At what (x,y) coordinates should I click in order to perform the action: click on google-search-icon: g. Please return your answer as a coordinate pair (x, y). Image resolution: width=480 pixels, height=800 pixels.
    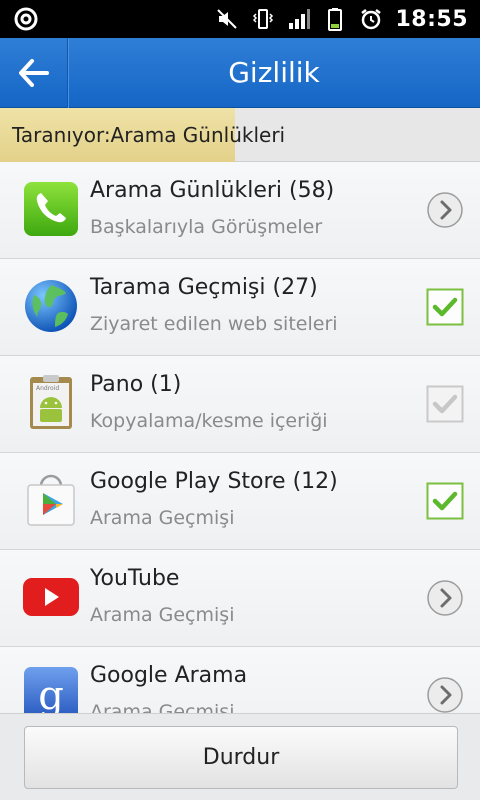
    Looking at the image, I should click on (51, 690).